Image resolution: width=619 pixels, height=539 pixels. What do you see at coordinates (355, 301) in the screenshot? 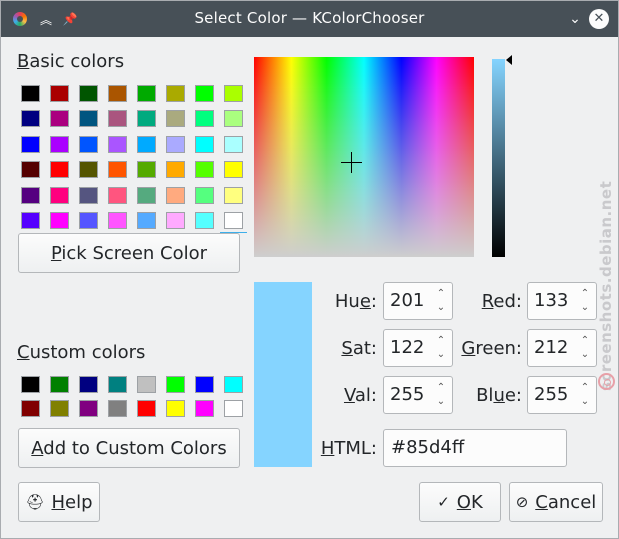
I see `hue-label: Hue:` at bounding box center [355, 301].